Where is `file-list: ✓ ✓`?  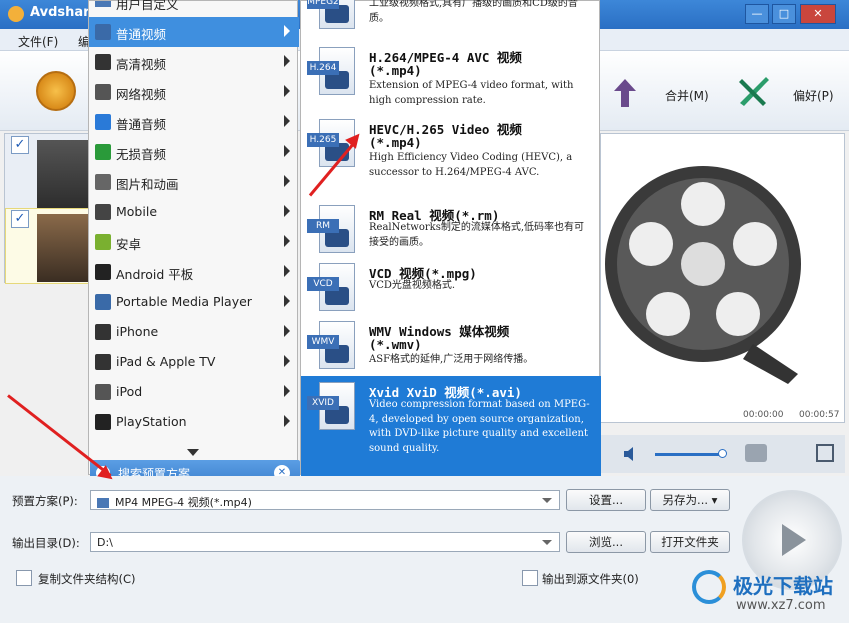 file-list: ✓ ✓ is located at coordinates (48, 208).